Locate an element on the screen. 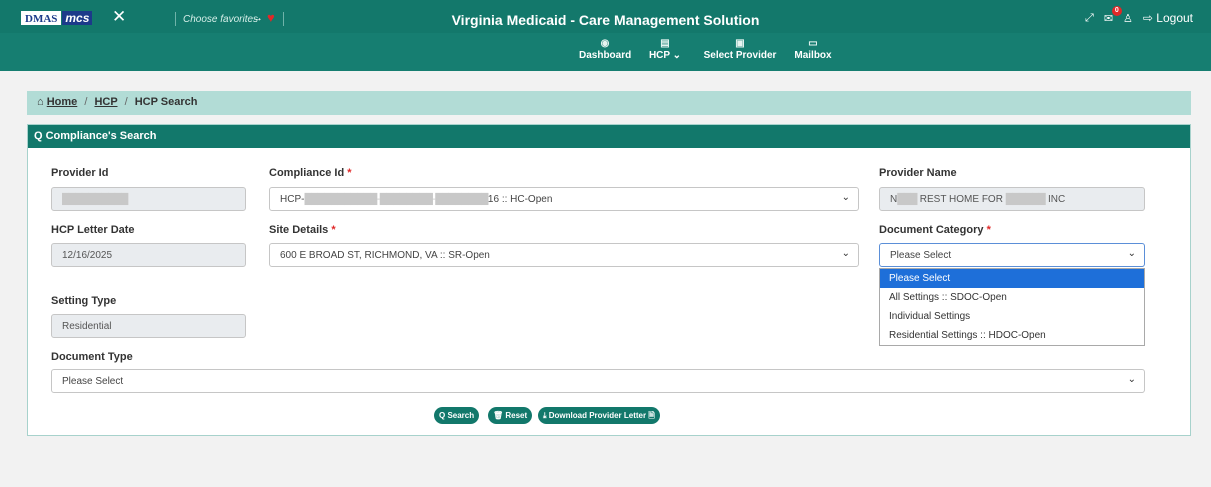  hcp-icon: ▤ is located at coordinates (665, 43).